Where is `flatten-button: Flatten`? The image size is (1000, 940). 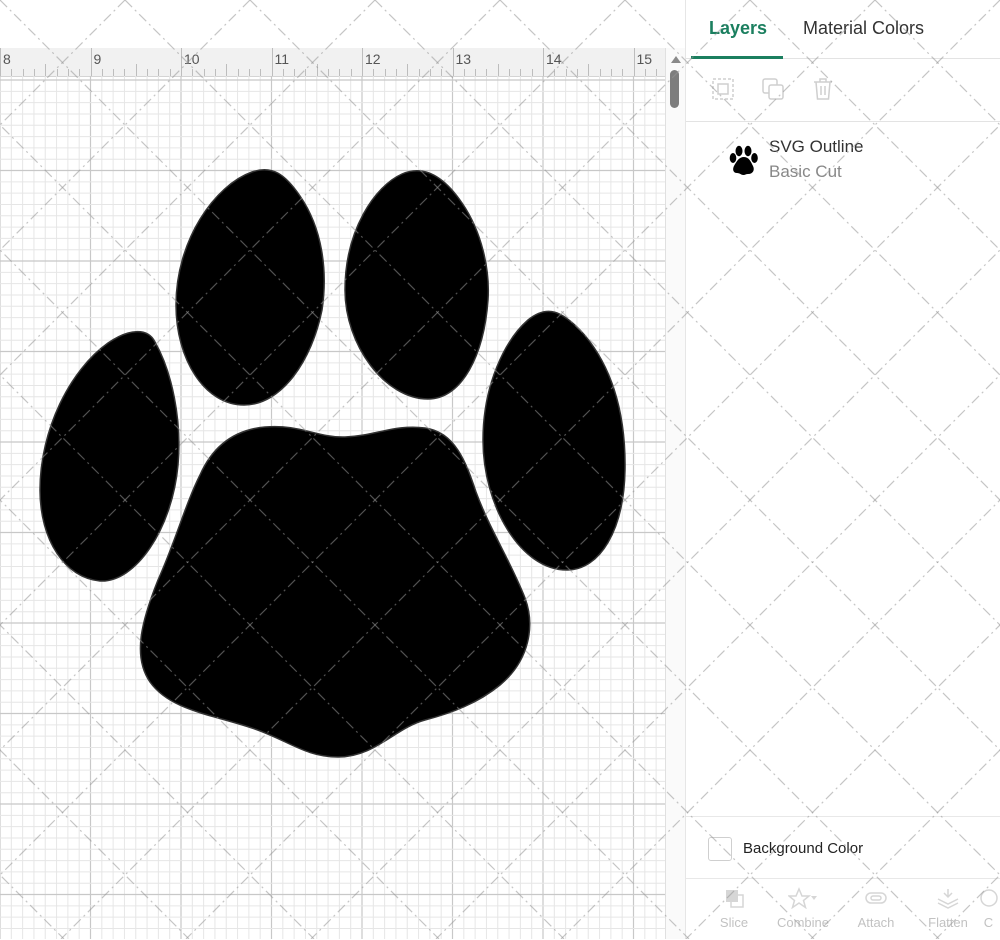
flatten-button: Flatten is located at coordinates (948, 908).